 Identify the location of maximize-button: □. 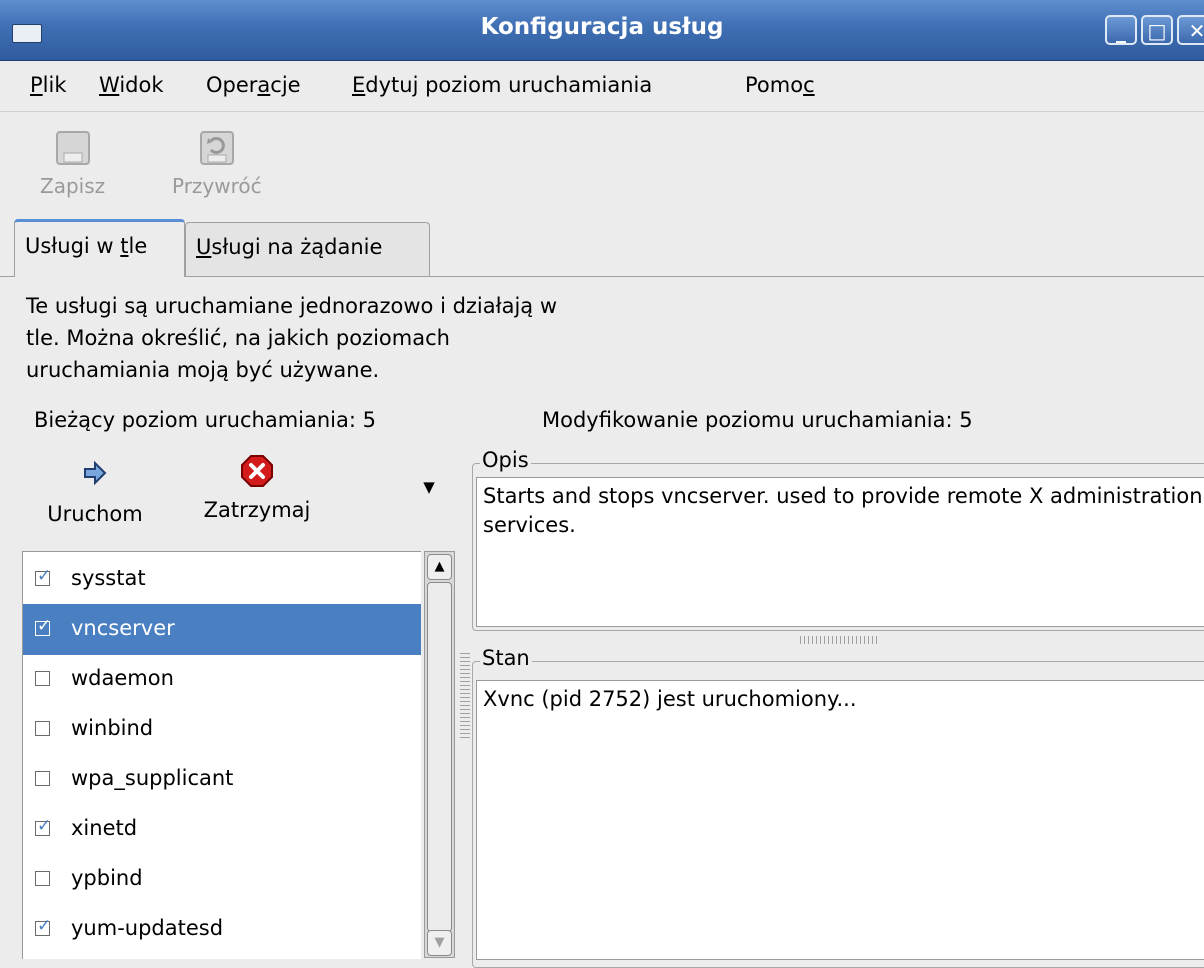
(1157, 30).